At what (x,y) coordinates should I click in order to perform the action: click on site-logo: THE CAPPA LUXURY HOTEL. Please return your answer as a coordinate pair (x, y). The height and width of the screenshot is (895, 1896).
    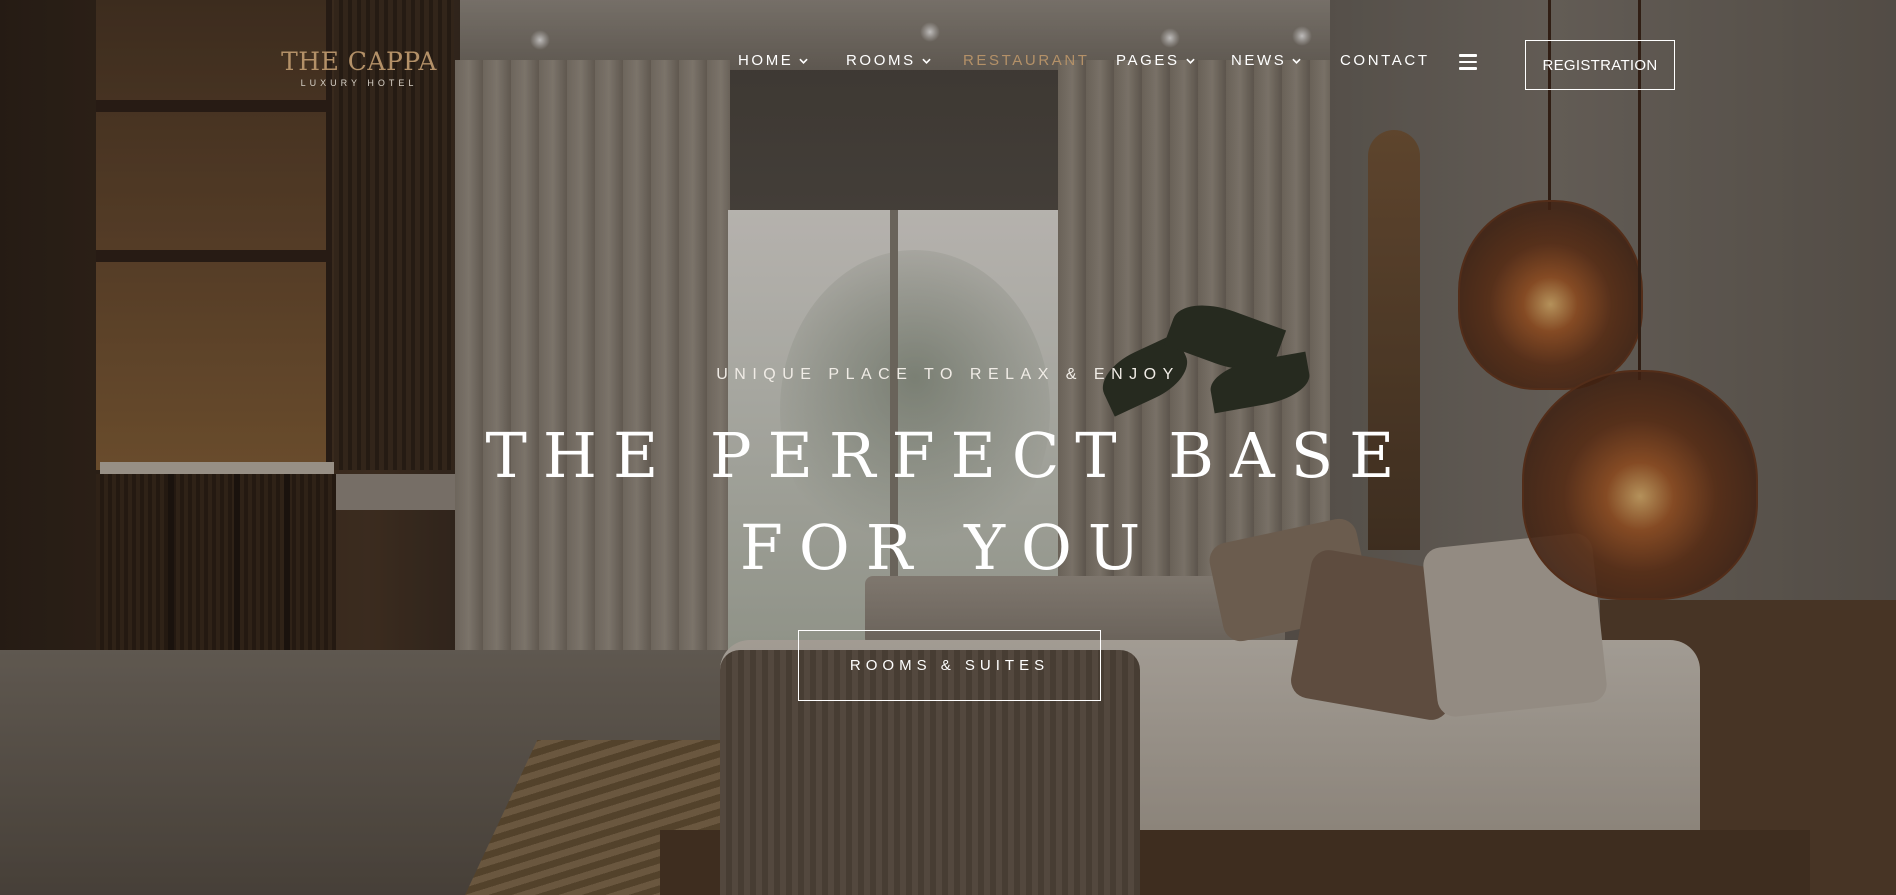
    Looking at the image, I should click on (359, 68).